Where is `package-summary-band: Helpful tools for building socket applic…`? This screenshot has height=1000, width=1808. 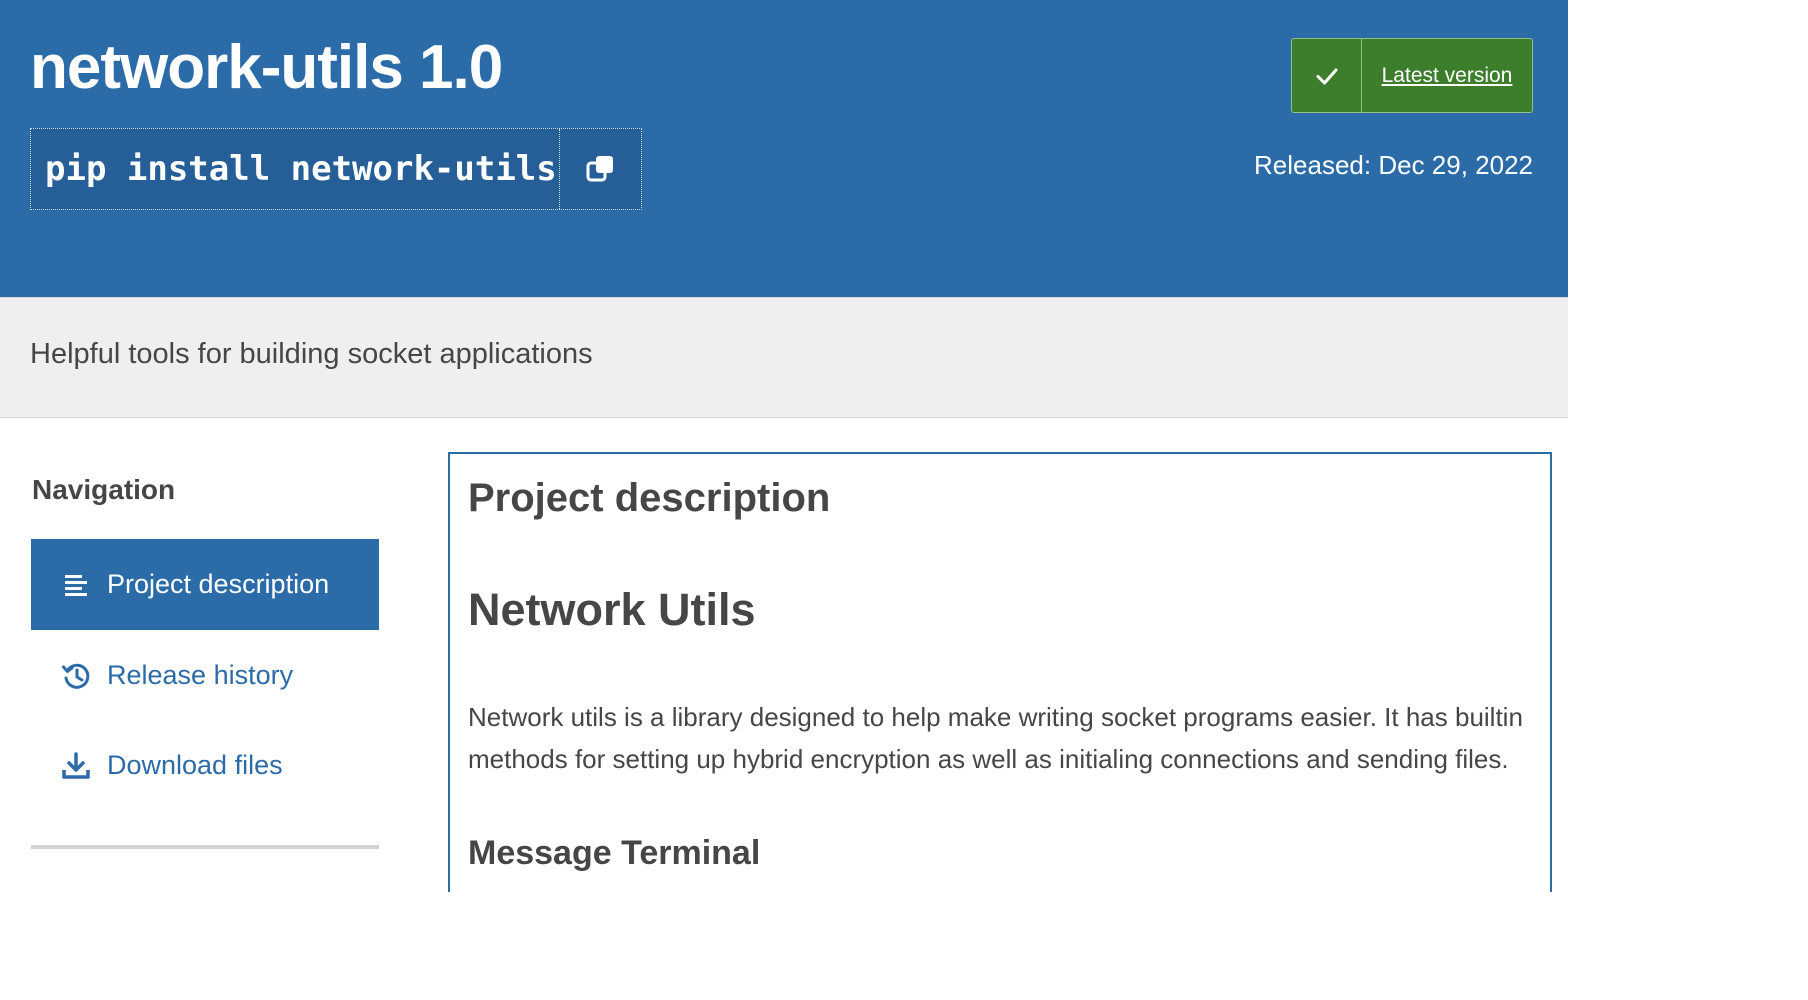
package-summary-band: Helpful tools for building socket applic… is located at coordinates (784, 357).